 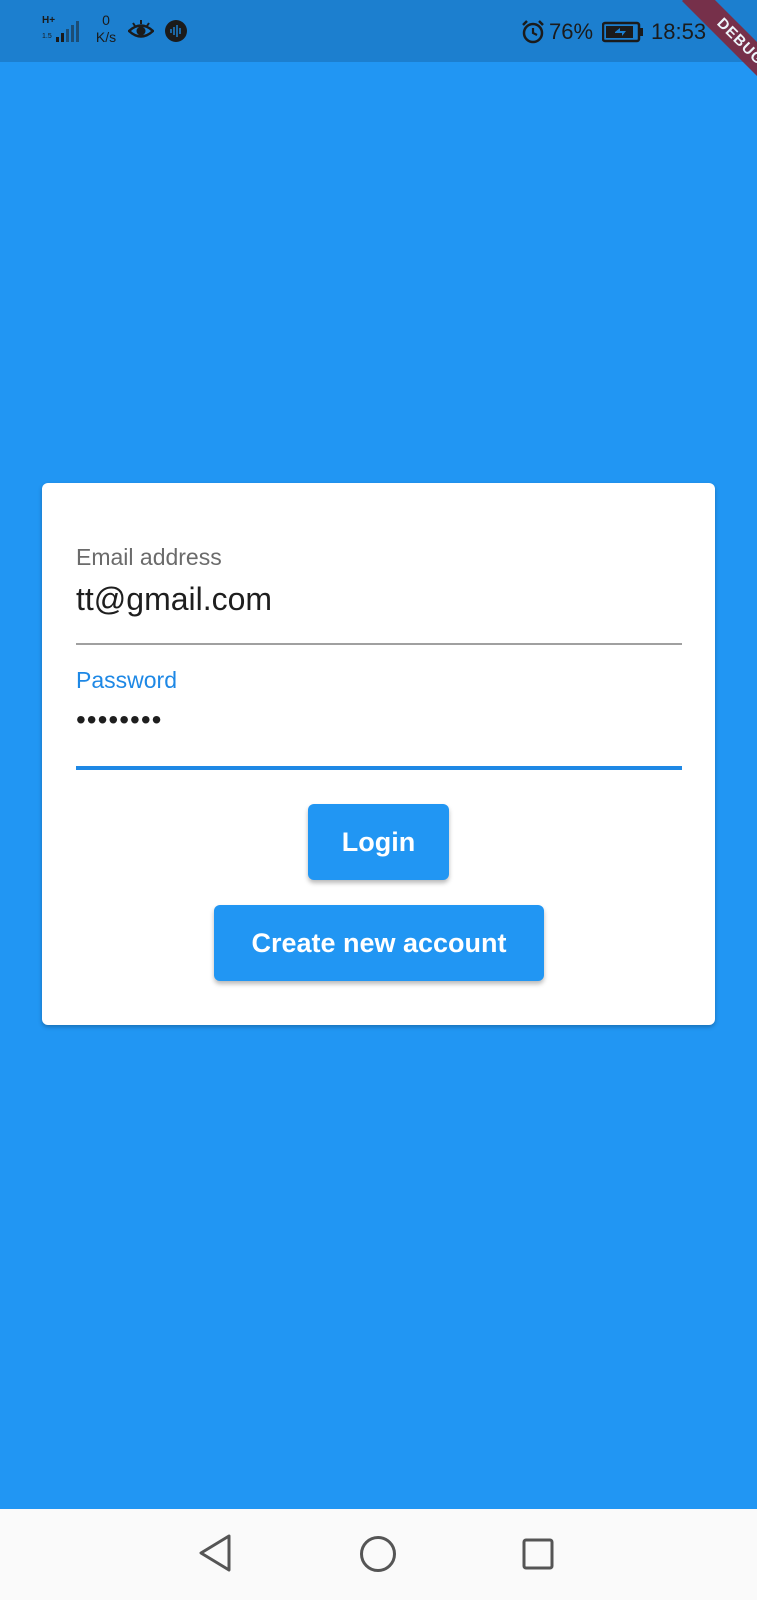 I want to click on battery-percent: 76%, so click(x=571, y=31).